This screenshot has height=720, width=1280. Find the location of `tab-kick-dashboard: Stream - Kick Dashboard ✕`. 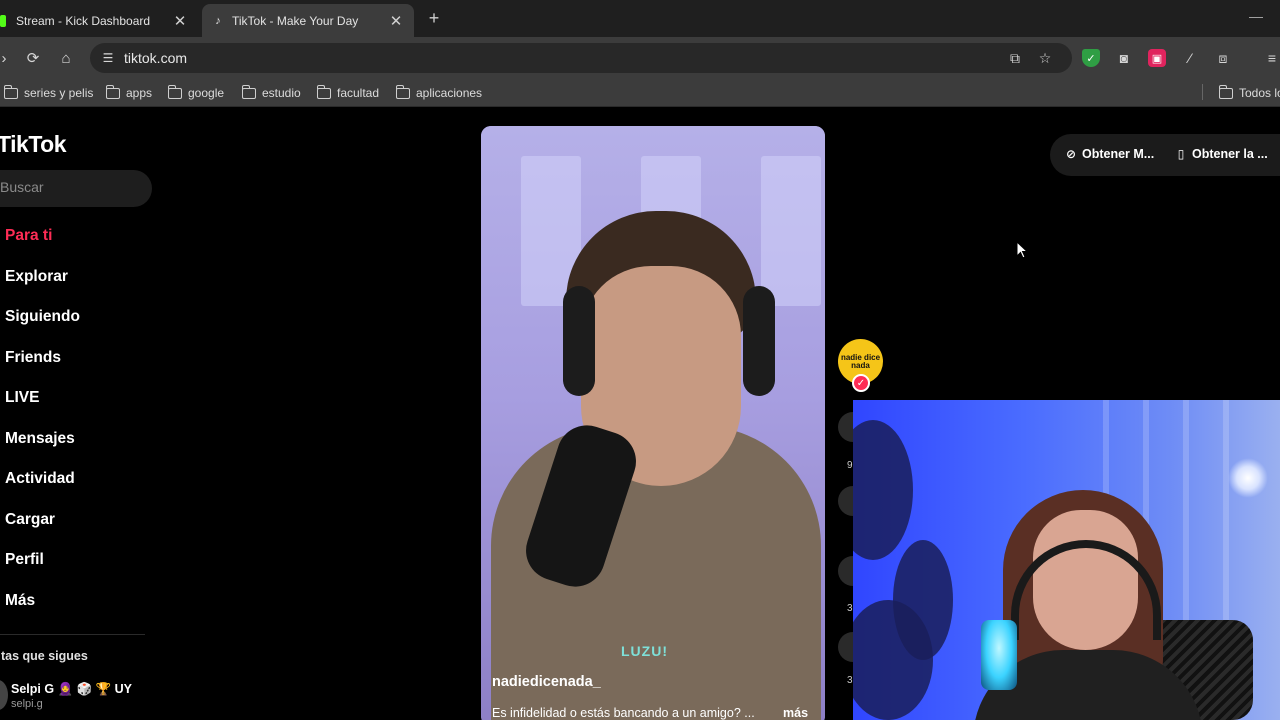

tab-kick-dashboard: Stream - Kick Dashboard ✕ is located at coordinates (99, 20).